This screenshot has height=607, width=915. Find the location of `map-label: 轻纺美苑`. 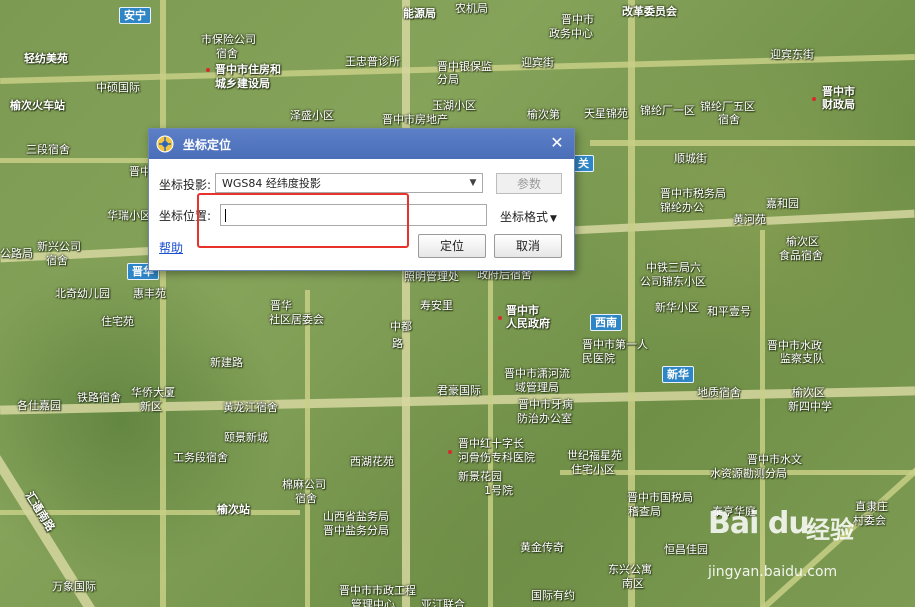

map-label: 轻纺美苑 is located at coordinates (46, 58).